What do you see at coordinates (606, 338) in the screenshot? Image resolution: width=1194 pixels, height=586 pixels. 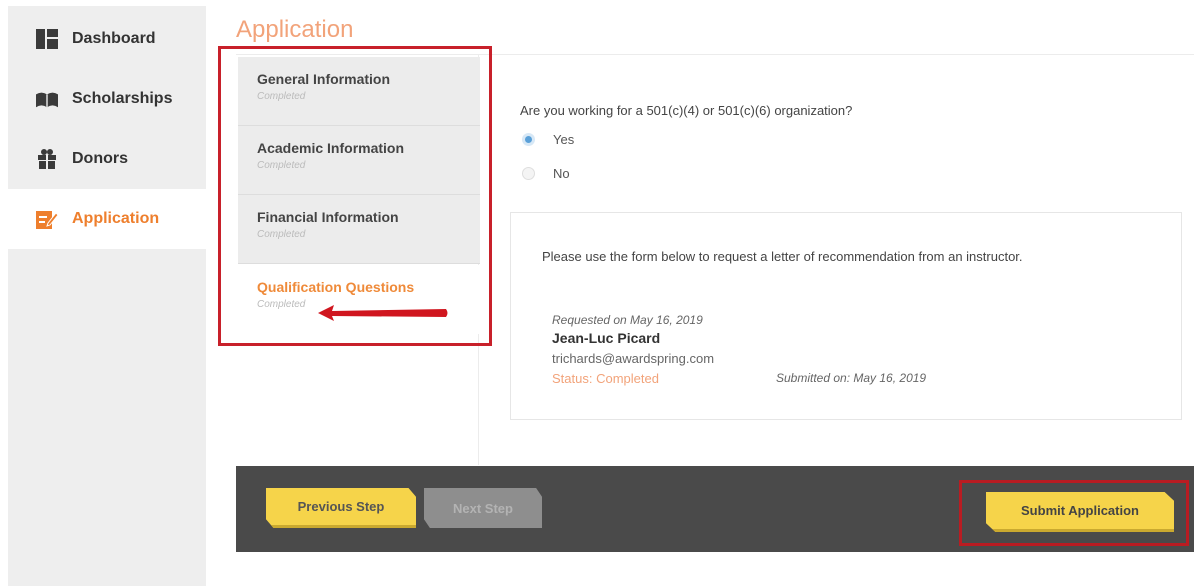 I see `recommender-name: Jean-Luc Picard` at bounding box center [606, 338].